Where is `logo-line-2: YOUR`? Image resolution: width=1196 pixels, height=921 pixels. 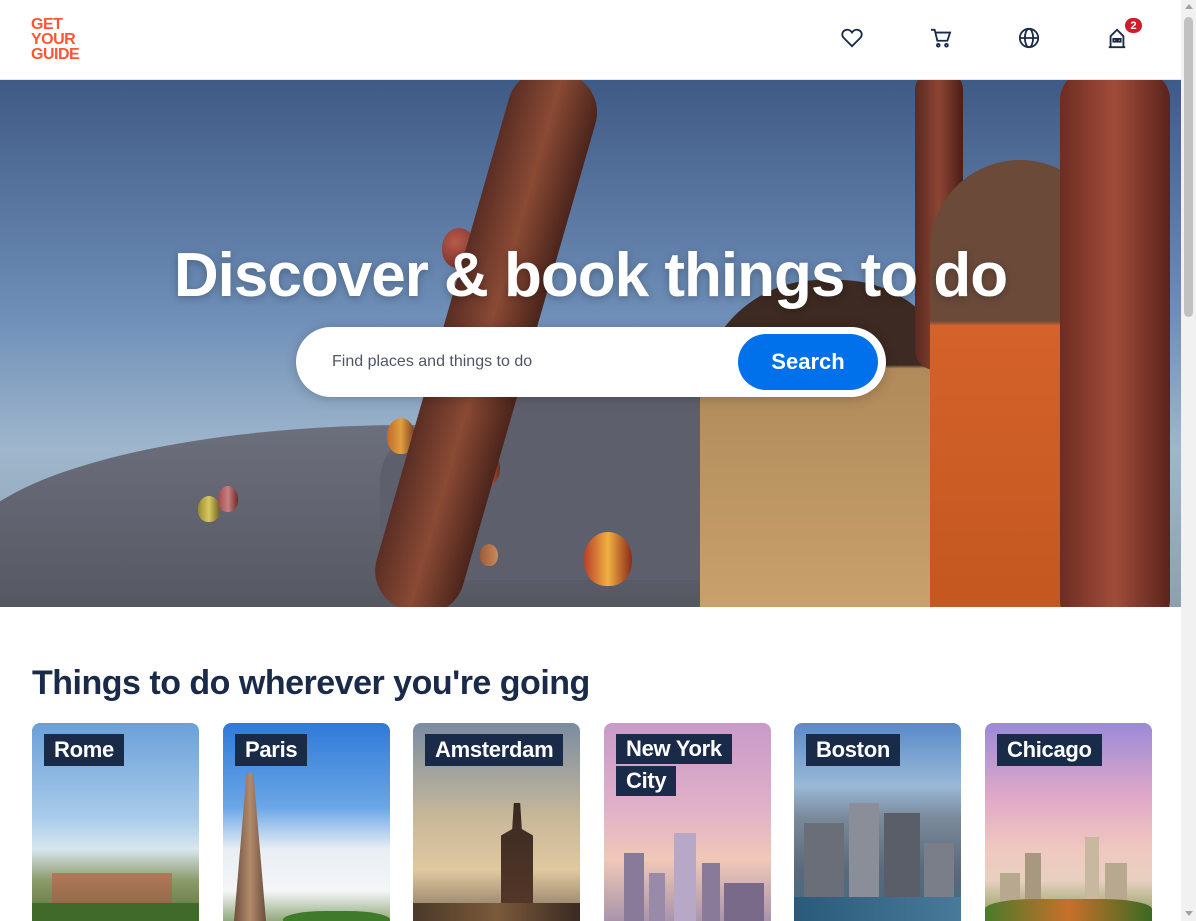 logo-line-2: YOUR is located at coordinates (53, 39).